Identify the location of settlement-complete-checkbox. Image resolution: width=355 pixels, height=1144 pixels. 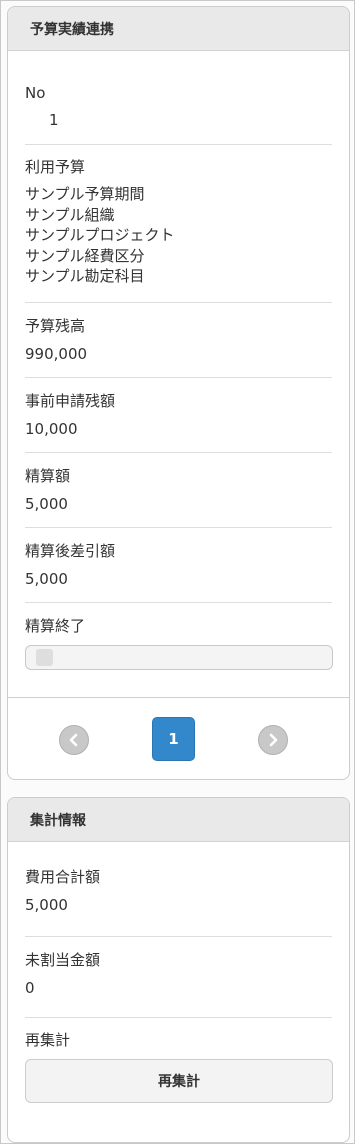
(179, 657).